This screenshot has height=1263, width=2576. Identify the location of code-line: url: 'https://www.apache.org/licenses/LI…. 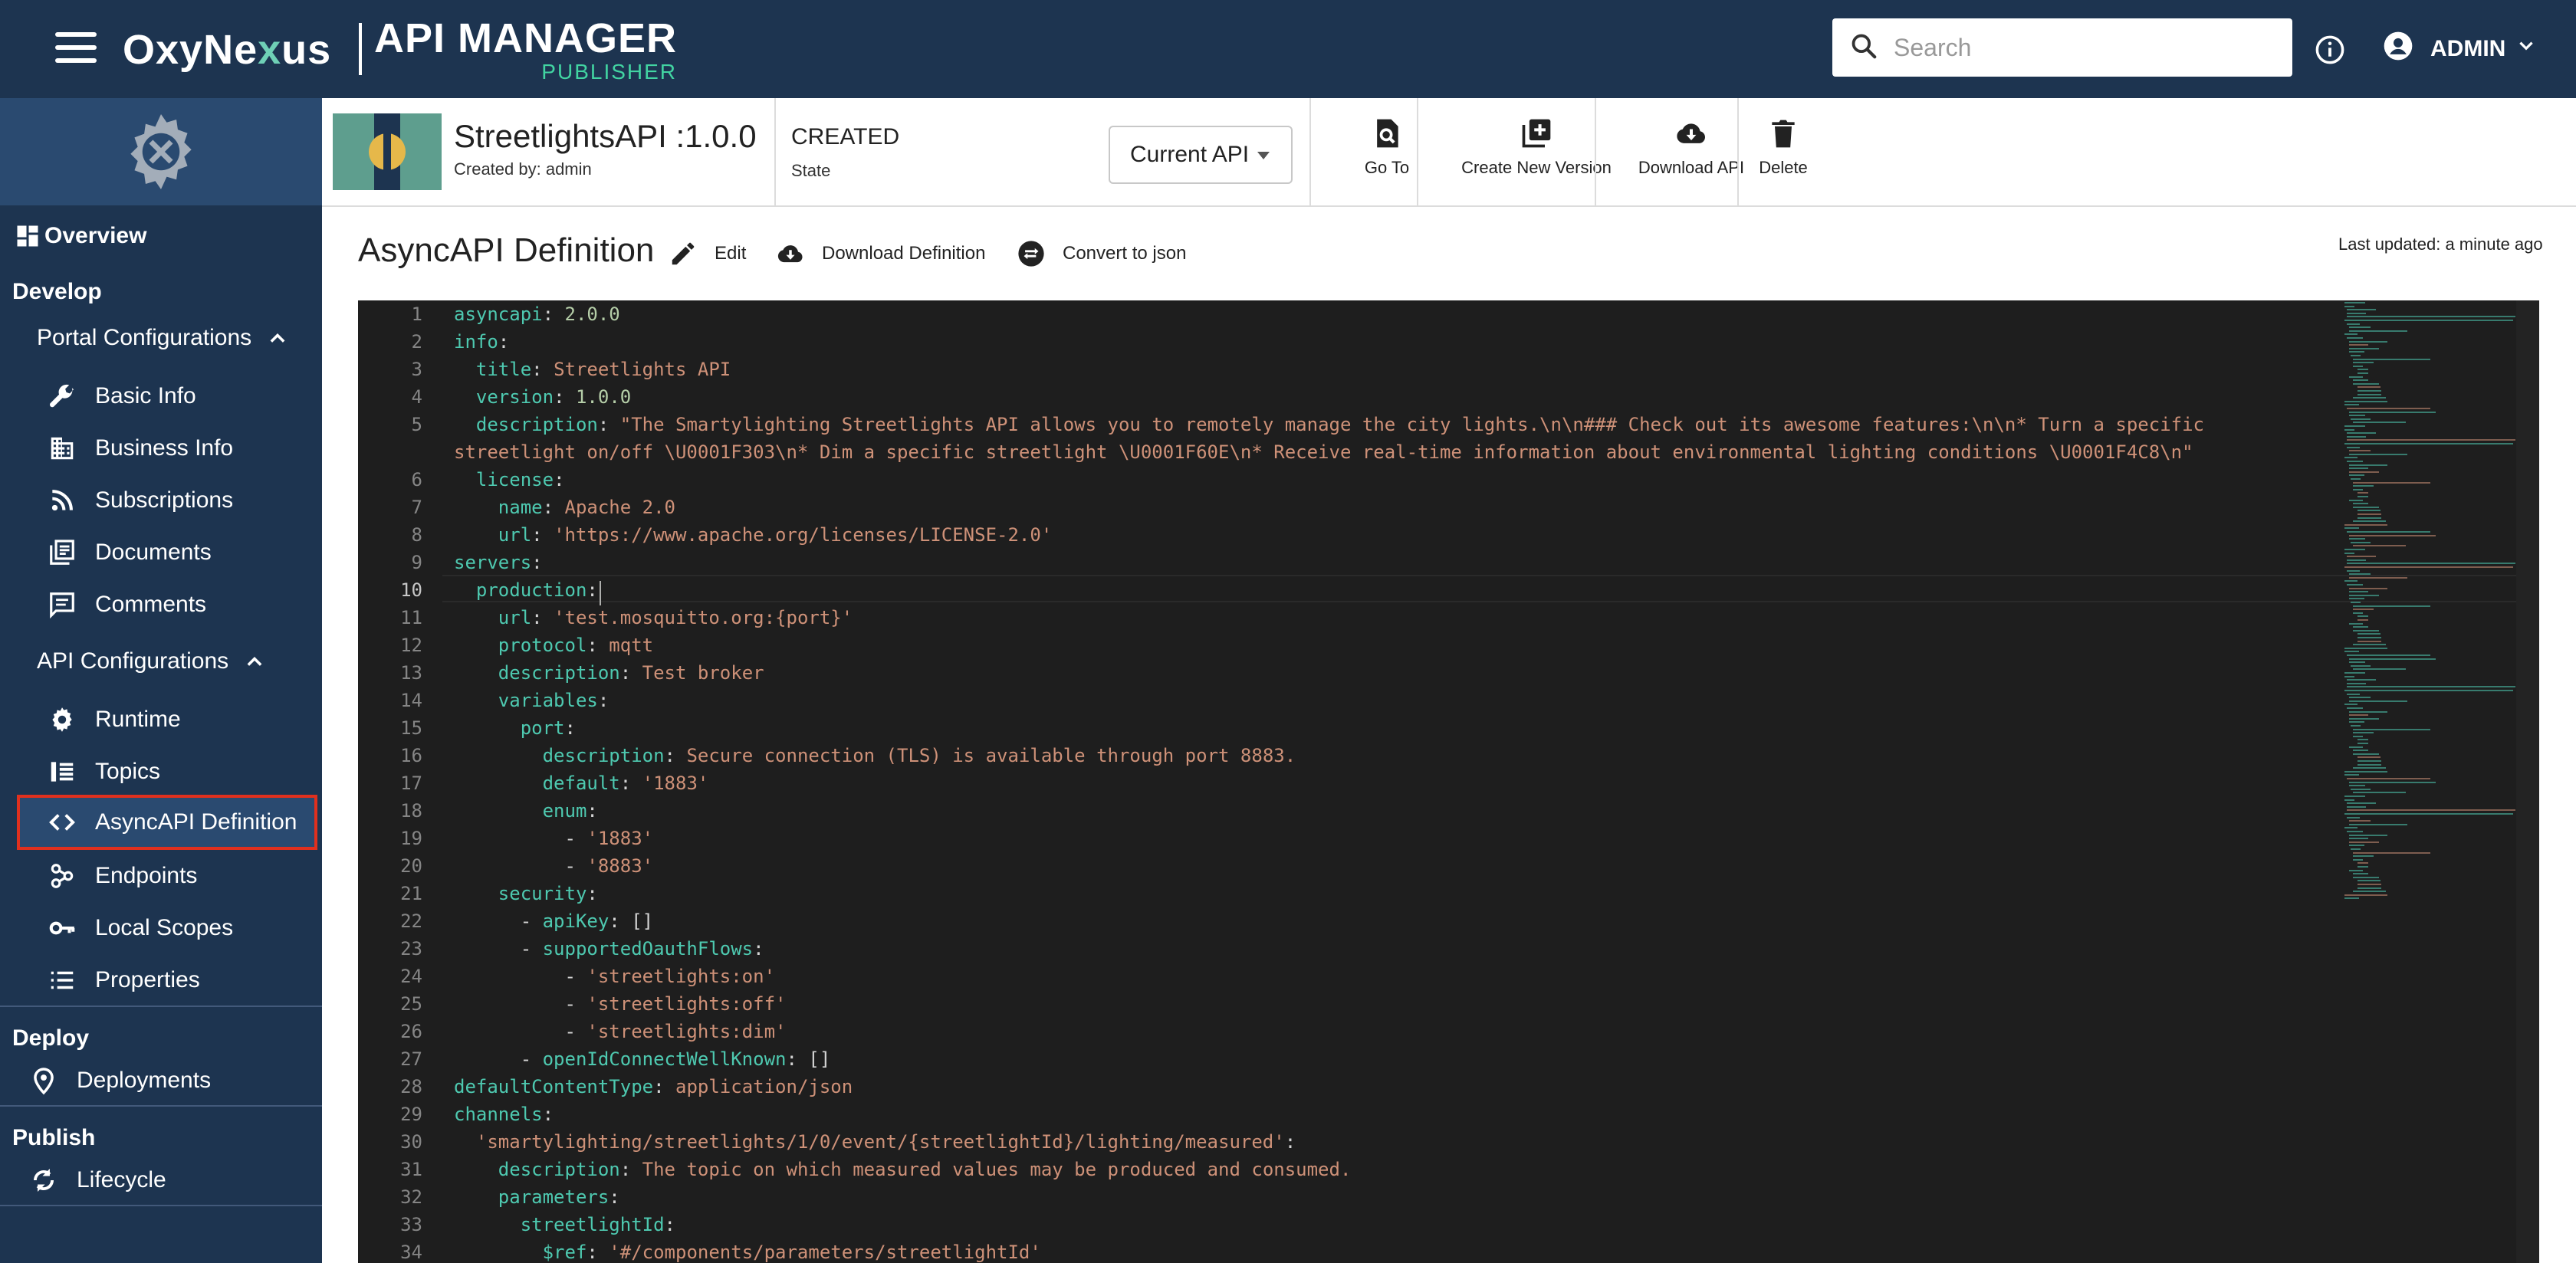
(753, 535).